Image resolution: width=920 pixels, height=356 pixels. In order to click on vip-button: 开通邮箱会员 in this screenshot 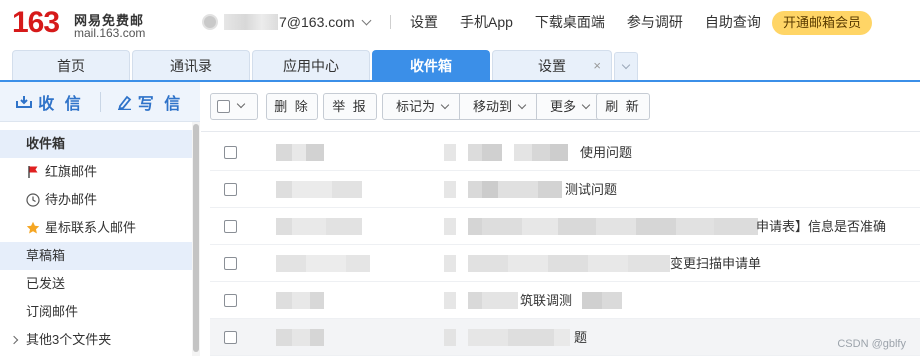, I will do `click(822, 23)`.